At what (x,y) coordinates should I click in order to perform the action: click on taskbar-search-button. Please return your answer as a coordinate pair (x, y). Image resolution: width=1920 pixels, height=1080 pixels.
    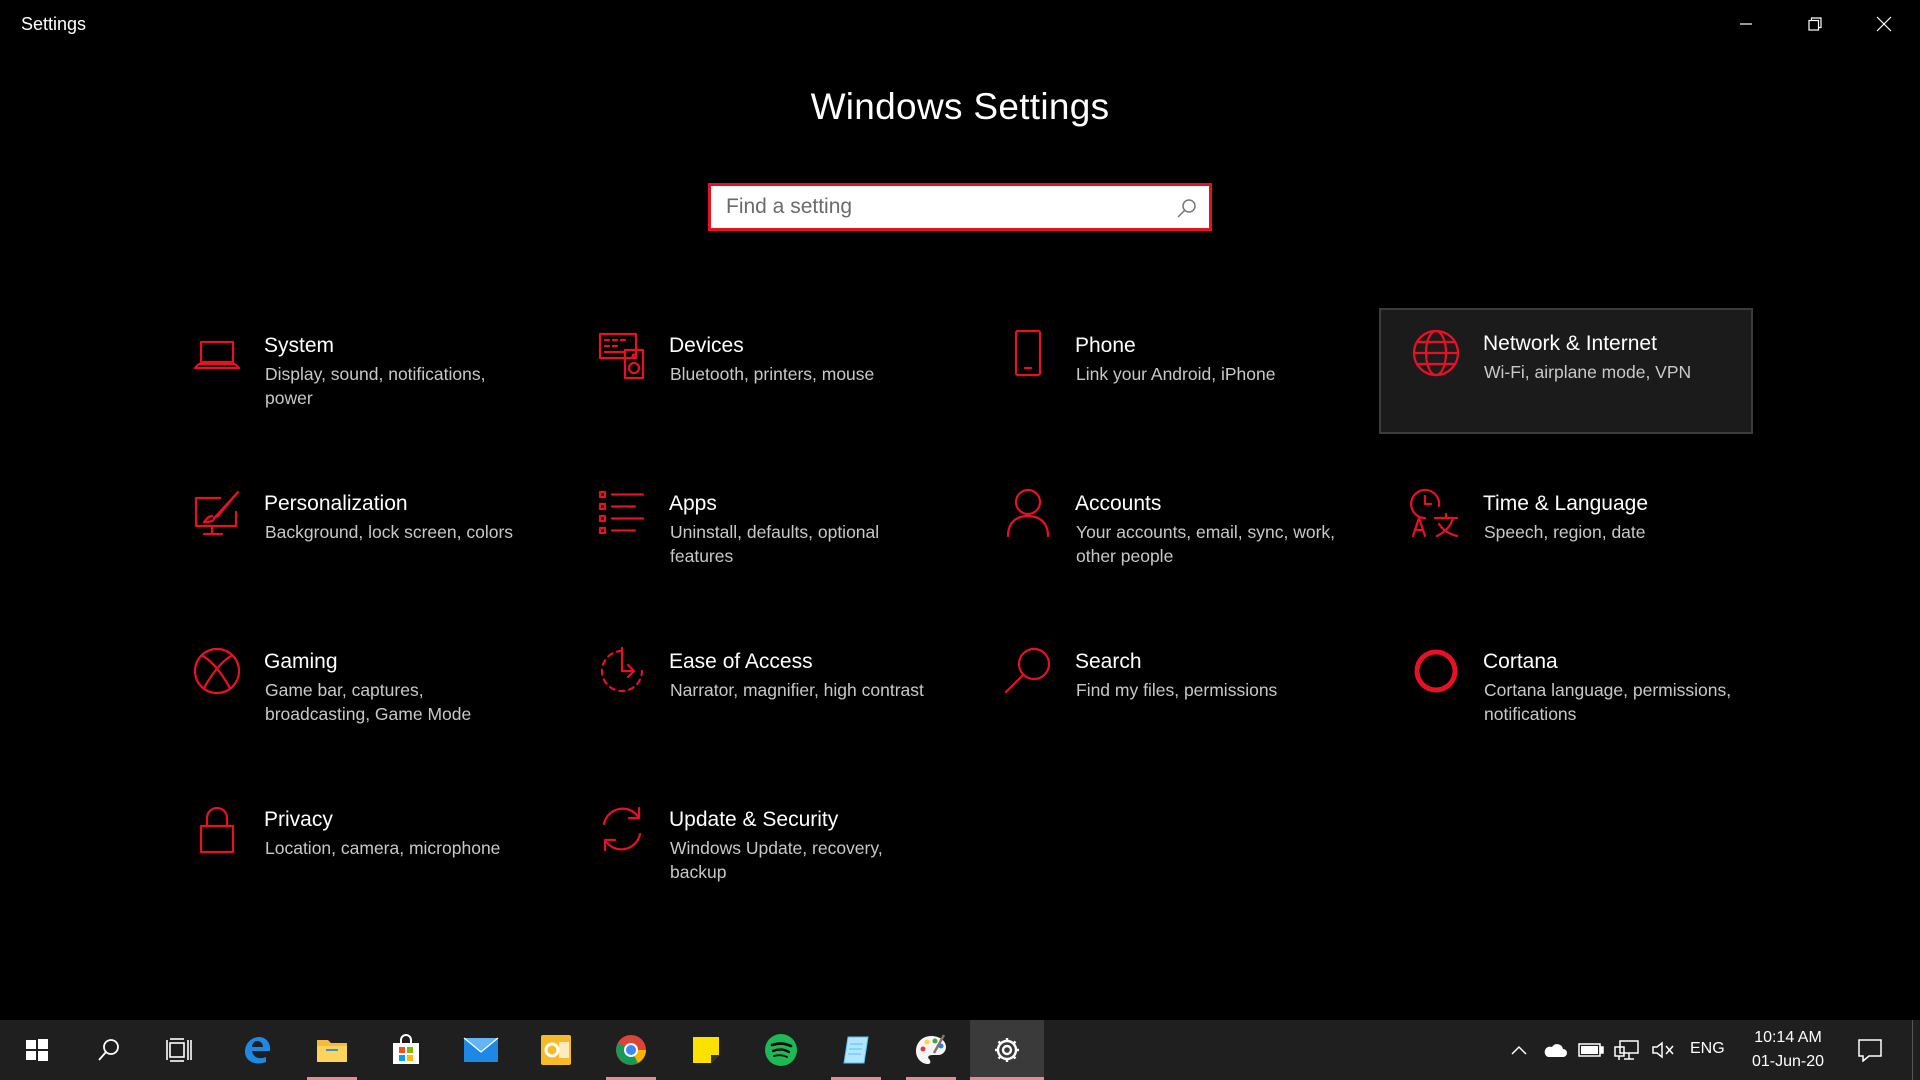
    Looking at the image, I should click on (109, 1050).